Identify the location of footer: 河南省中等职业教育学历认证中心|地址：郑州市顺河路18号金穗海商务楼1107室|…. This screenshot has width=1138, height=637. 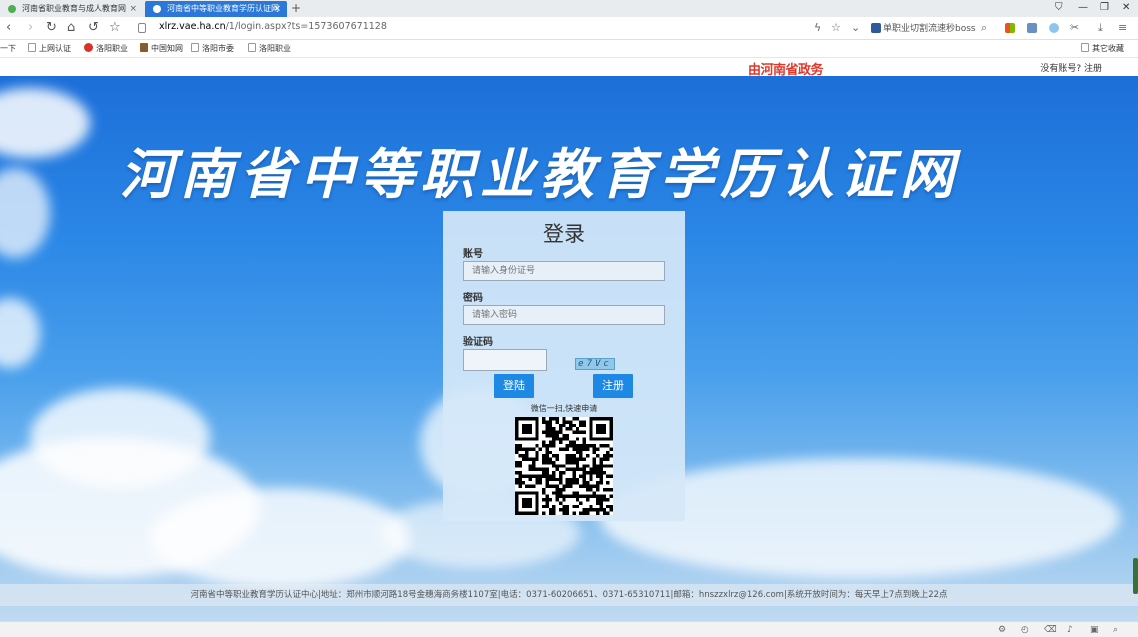
(569, 595).